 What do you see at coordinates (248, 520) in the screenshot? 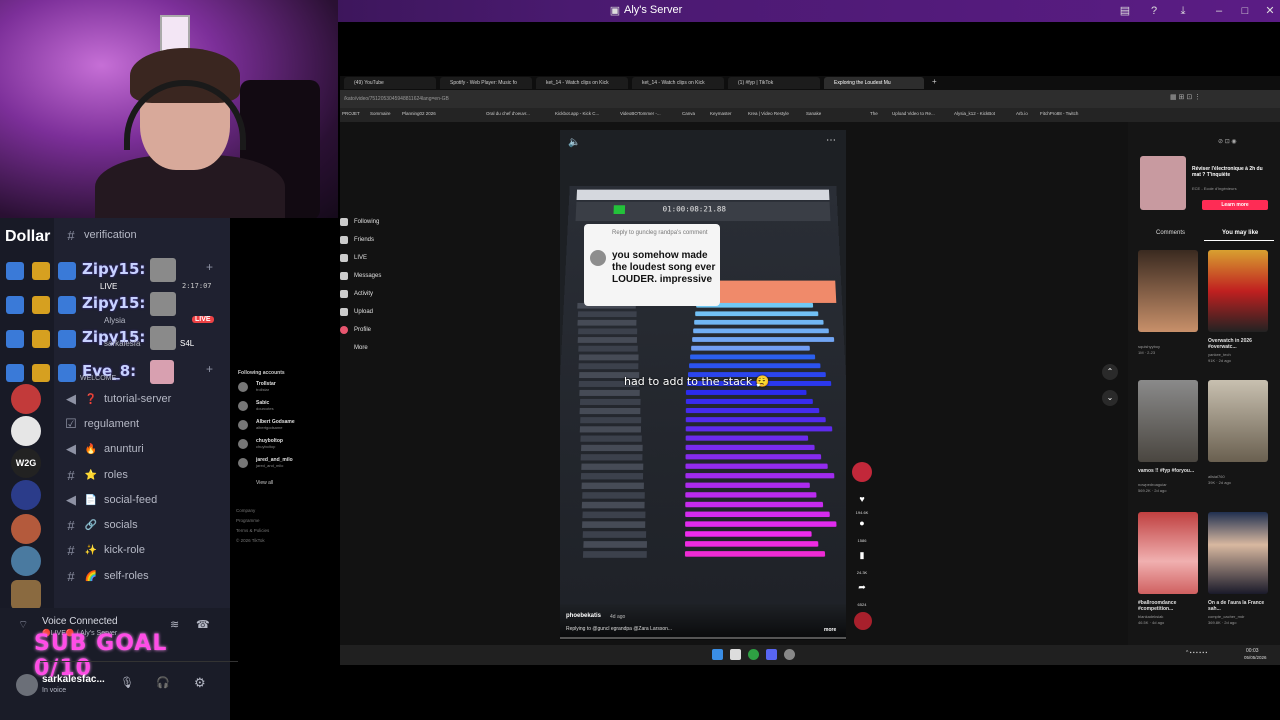
I see `footer-programme: Programme` at bounding box center [248, 520].